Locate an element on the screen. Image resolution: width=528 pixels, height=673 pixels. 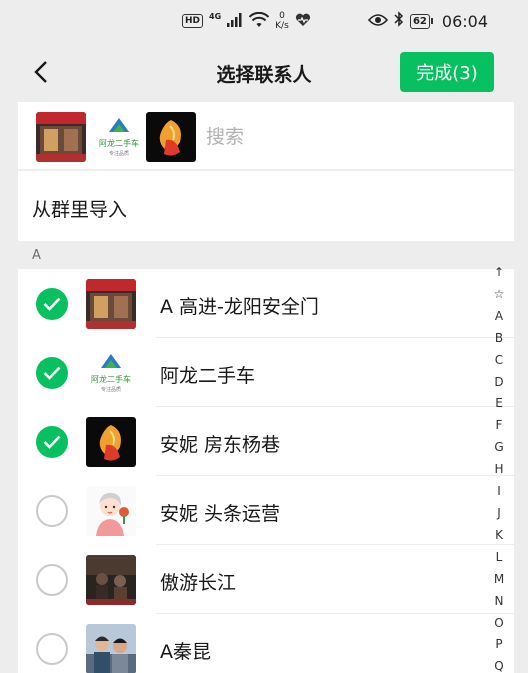
index-letter: K is located at coordinates (499, 536).